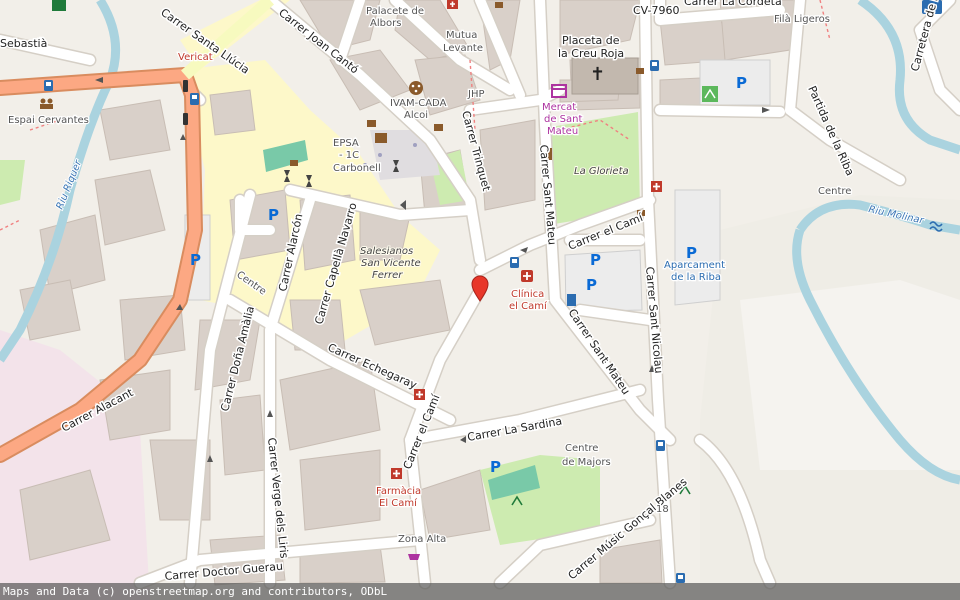 Image resolution: width=960 pixels, height=600 pixels. What do you see at coordinates (381, 138) in the screenshot?
I see `library-icon` at bounding box center [381, 138].